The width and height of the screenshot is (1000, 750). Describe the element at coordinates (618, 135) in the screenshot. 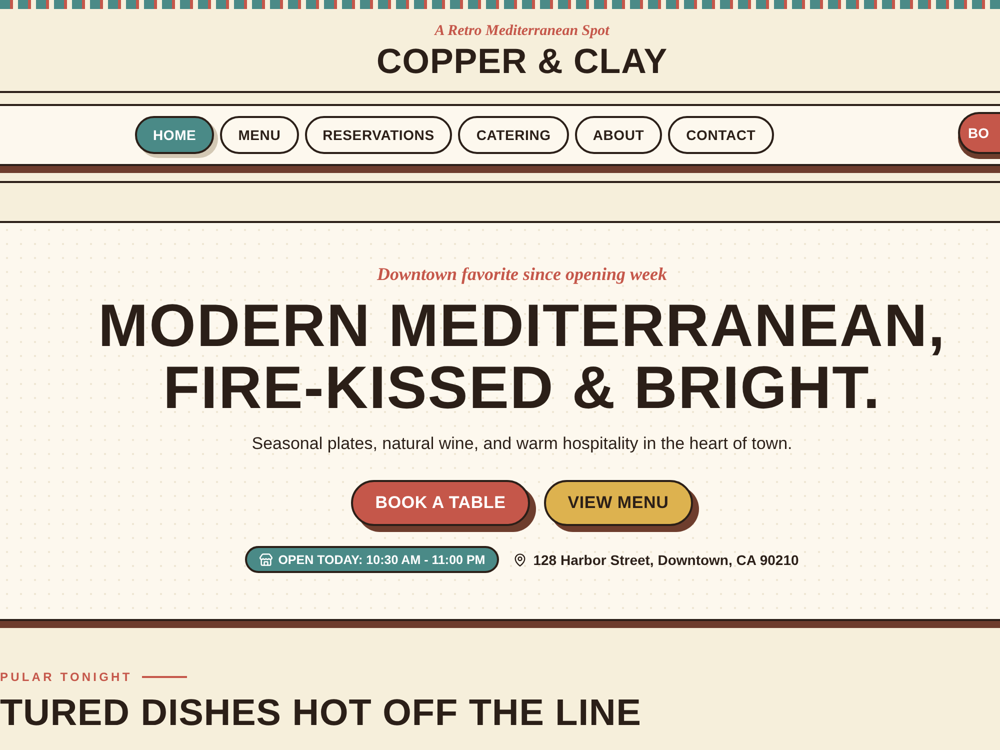

I see `nav-tab: ABOUT` at that location.